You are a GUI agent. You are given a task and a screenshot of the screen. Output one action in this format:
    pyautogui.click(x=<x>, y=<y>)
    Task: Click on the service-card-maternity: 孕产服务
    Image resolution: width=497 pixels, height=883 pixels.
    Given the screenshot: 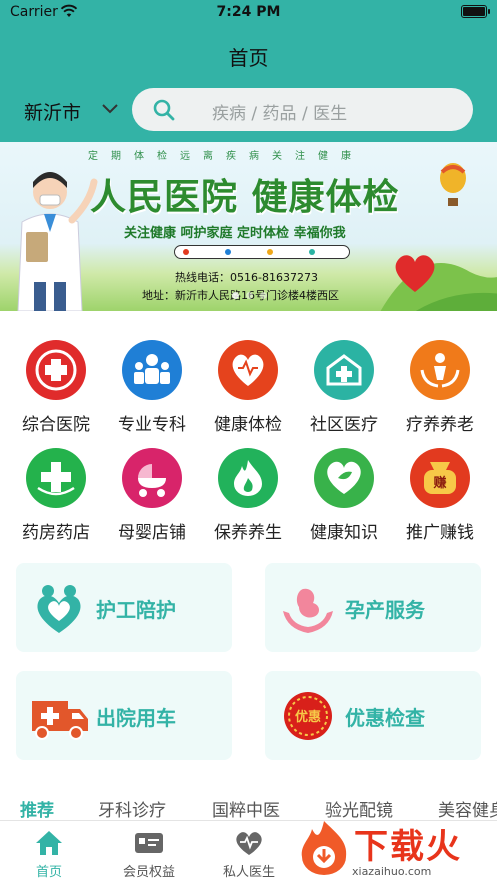 What is the action you would take?
    pyautogui.click(x=373, y=607)
    